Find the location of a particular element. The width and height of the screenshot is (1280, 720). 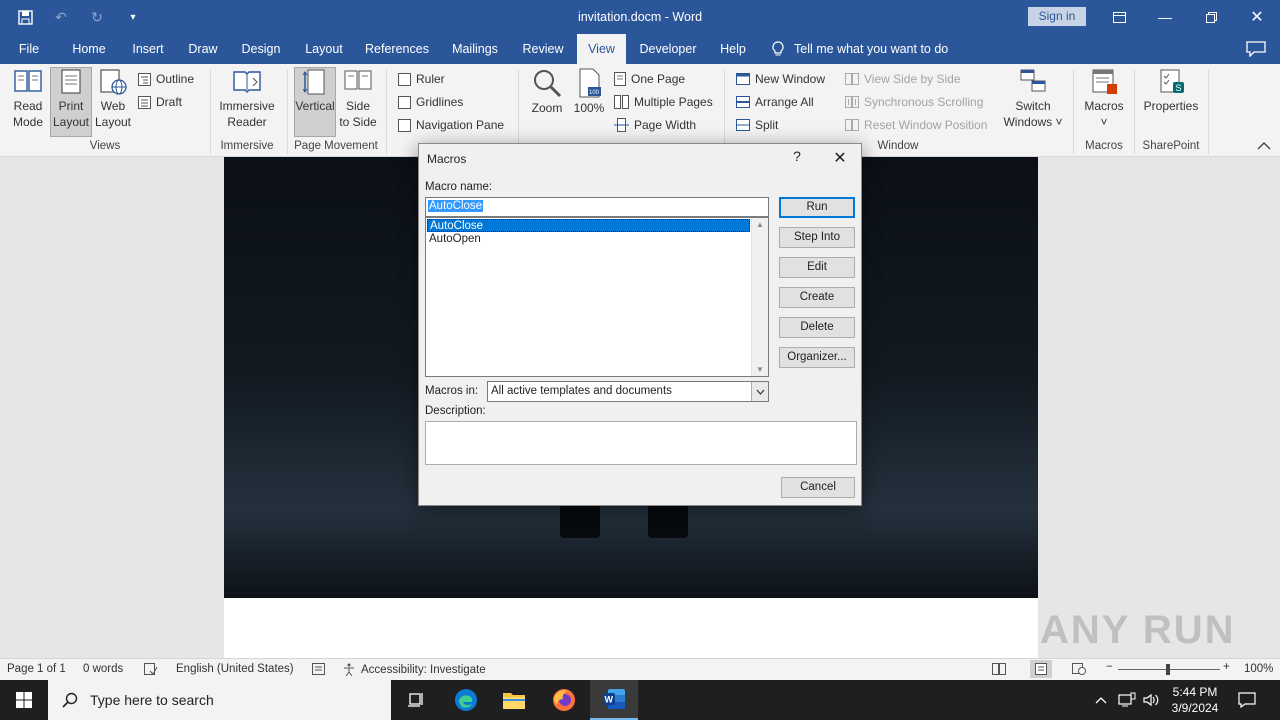

tab-references: References is located at coordinates (397, 49).